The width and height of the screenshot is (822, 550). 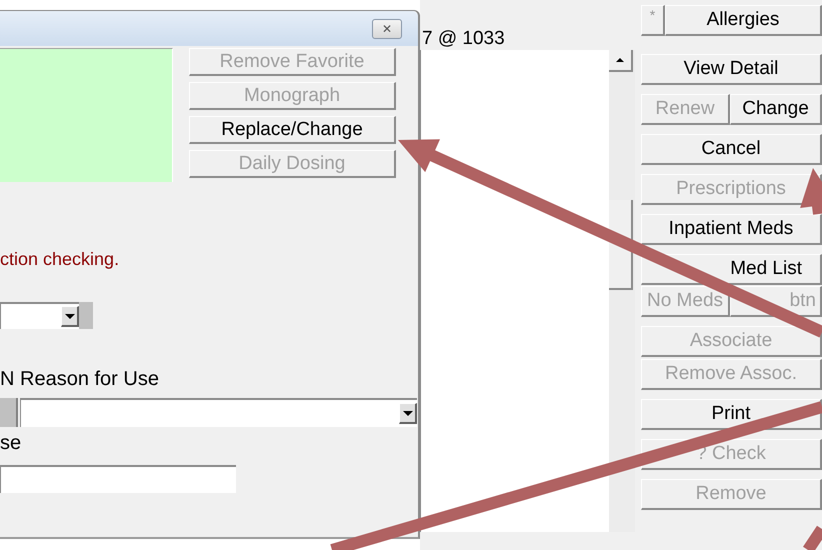 What do you see at coordinates (387, 28) in the screenshot?
I see `close-button: ✕` at bounding box center [387, 28].